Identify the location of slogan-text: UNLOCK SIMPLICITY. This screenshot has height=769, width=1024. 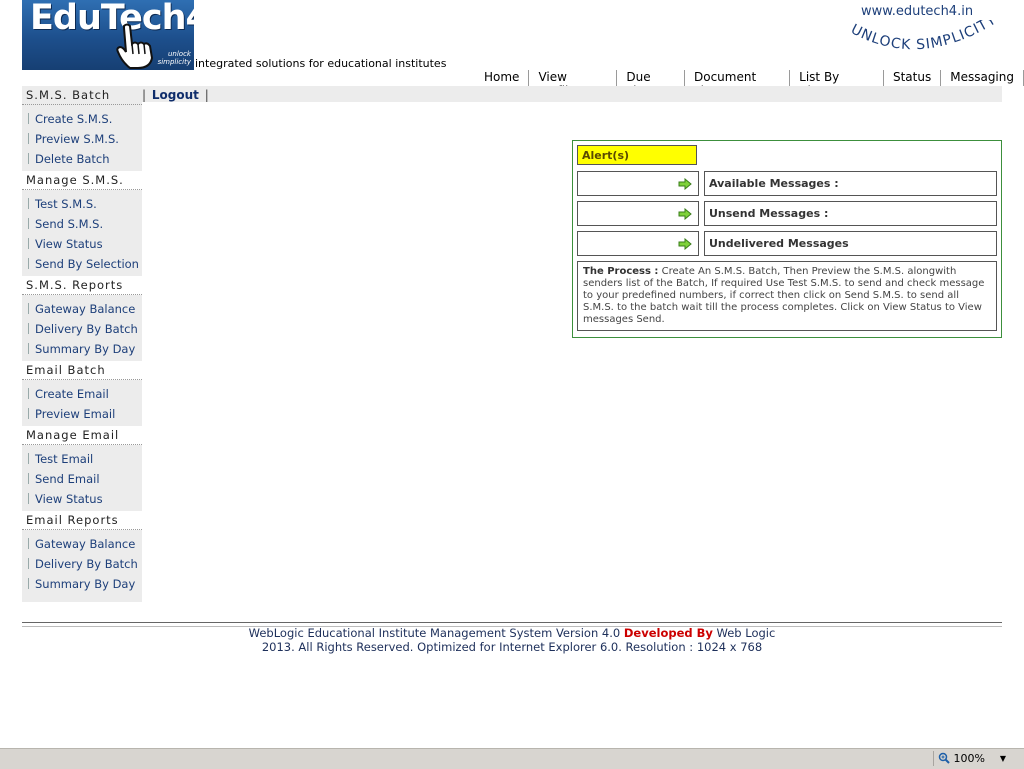
(923, 36).